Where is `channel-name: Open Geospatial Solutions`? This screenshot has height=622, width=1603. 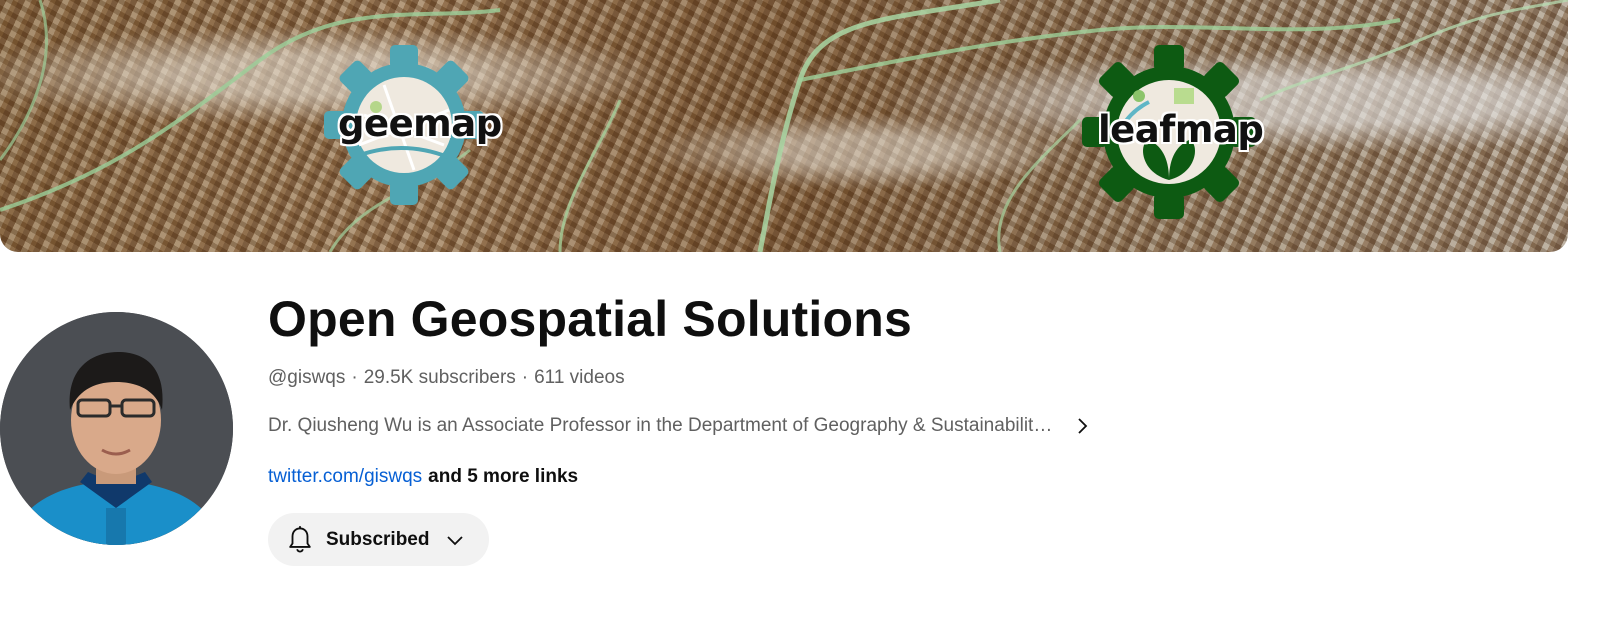
channel-name: Open Geospatial Solutions is located at coordinates (590, 319).